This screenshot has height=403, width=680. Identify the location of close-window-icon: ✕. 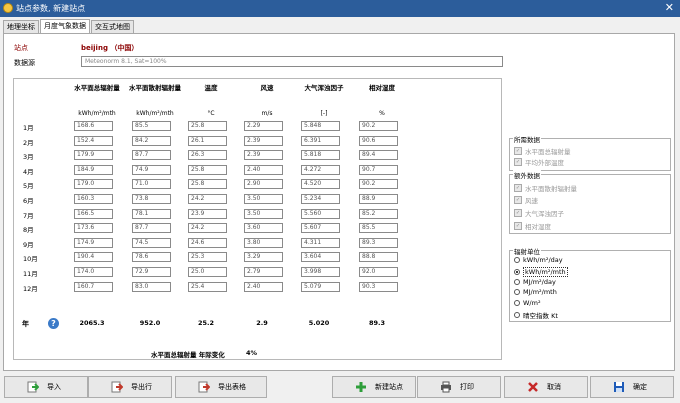
(669, 7).